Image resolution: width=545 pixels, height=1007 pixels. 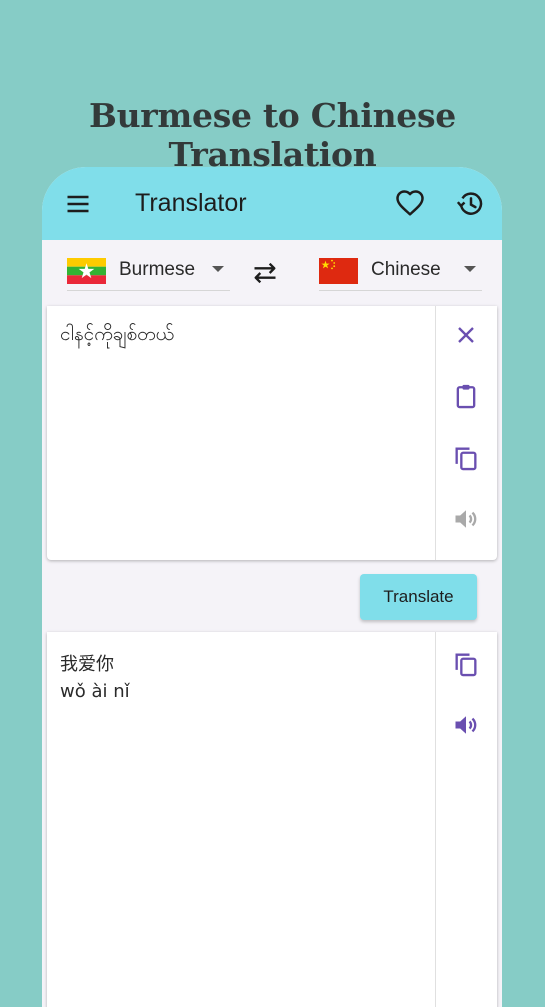 I want to click on source-language-label: Burmese, so click(x=157, y=269).